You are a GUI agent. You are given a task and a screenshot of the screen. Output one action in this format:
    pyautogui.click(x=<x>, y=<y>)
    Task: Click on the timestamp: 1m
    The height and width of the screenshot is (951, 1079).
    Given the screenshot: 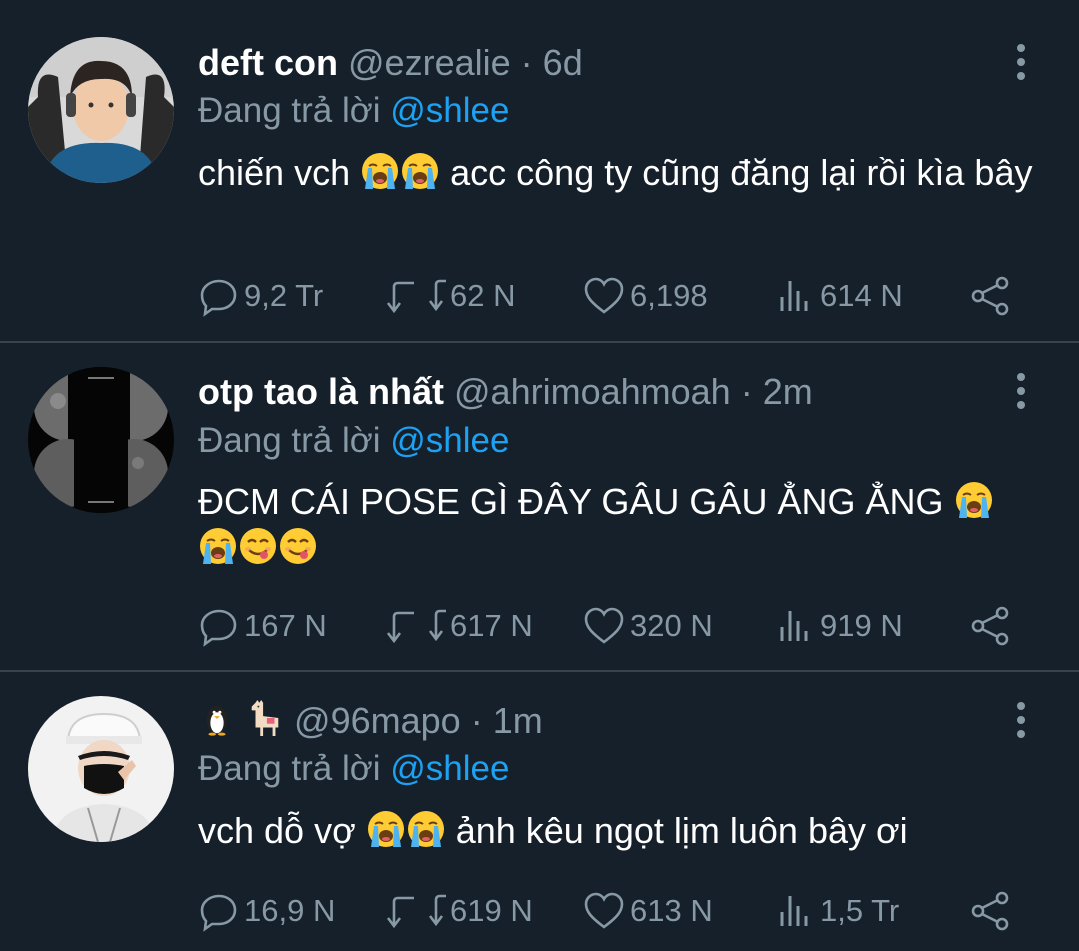 What is the action you would take?
    pyautogui.click(x=518, y=720)
    